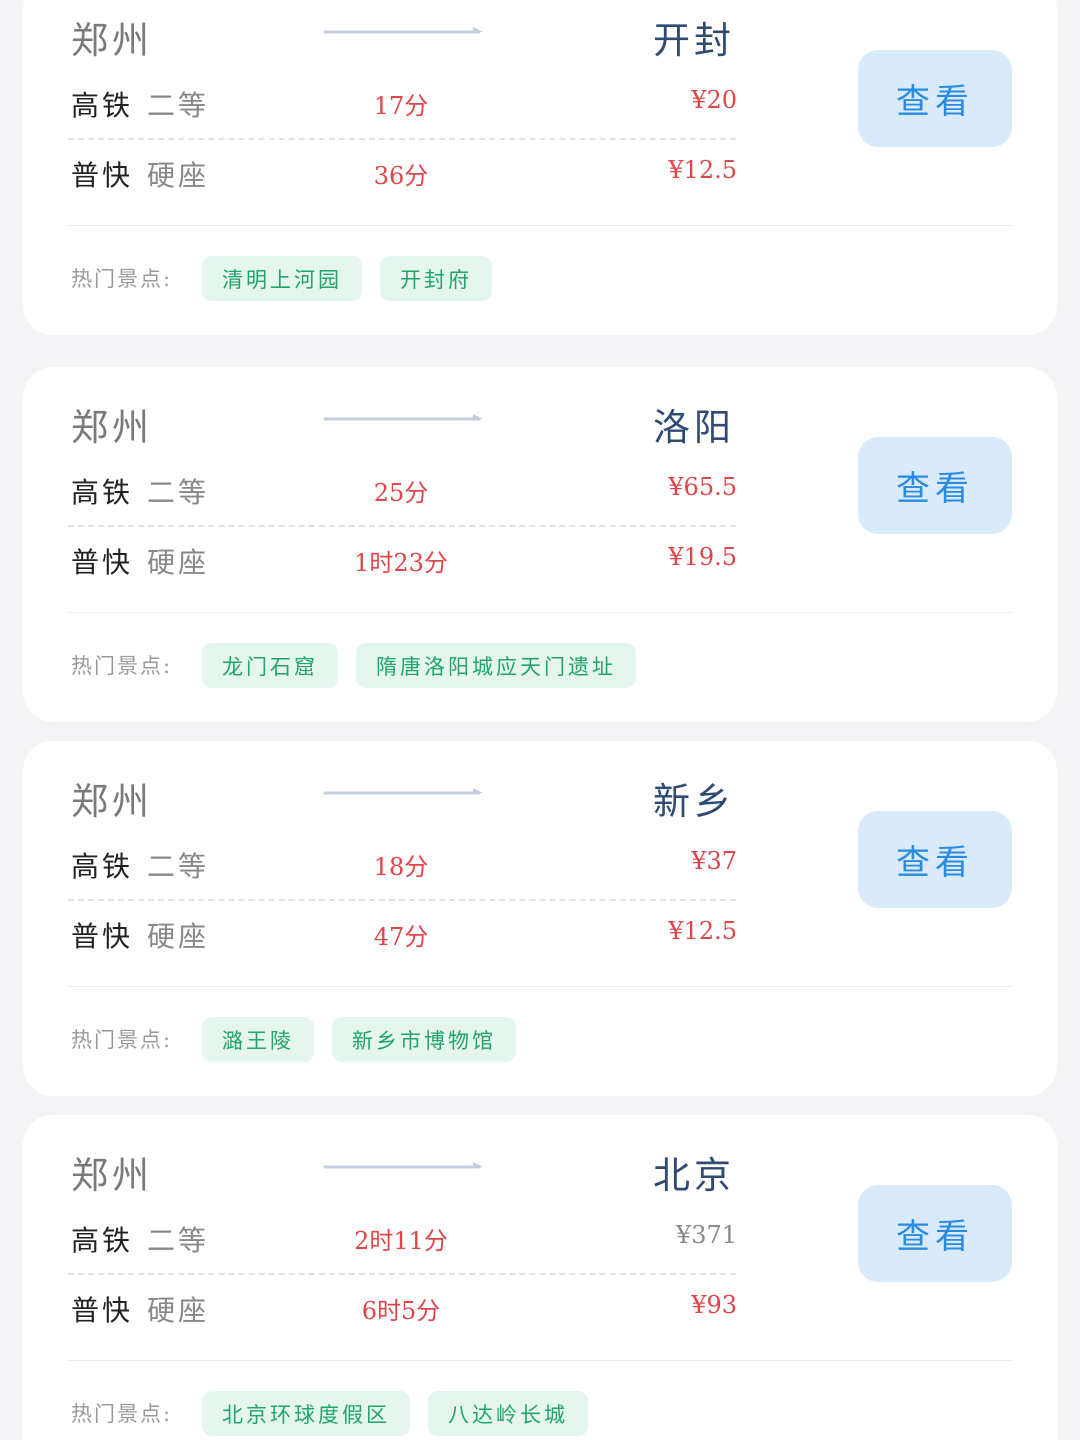 The height and width of the screenshot is (1440, 1080). I want to click on travel-duration: 6时5分, so click(401, 1311).